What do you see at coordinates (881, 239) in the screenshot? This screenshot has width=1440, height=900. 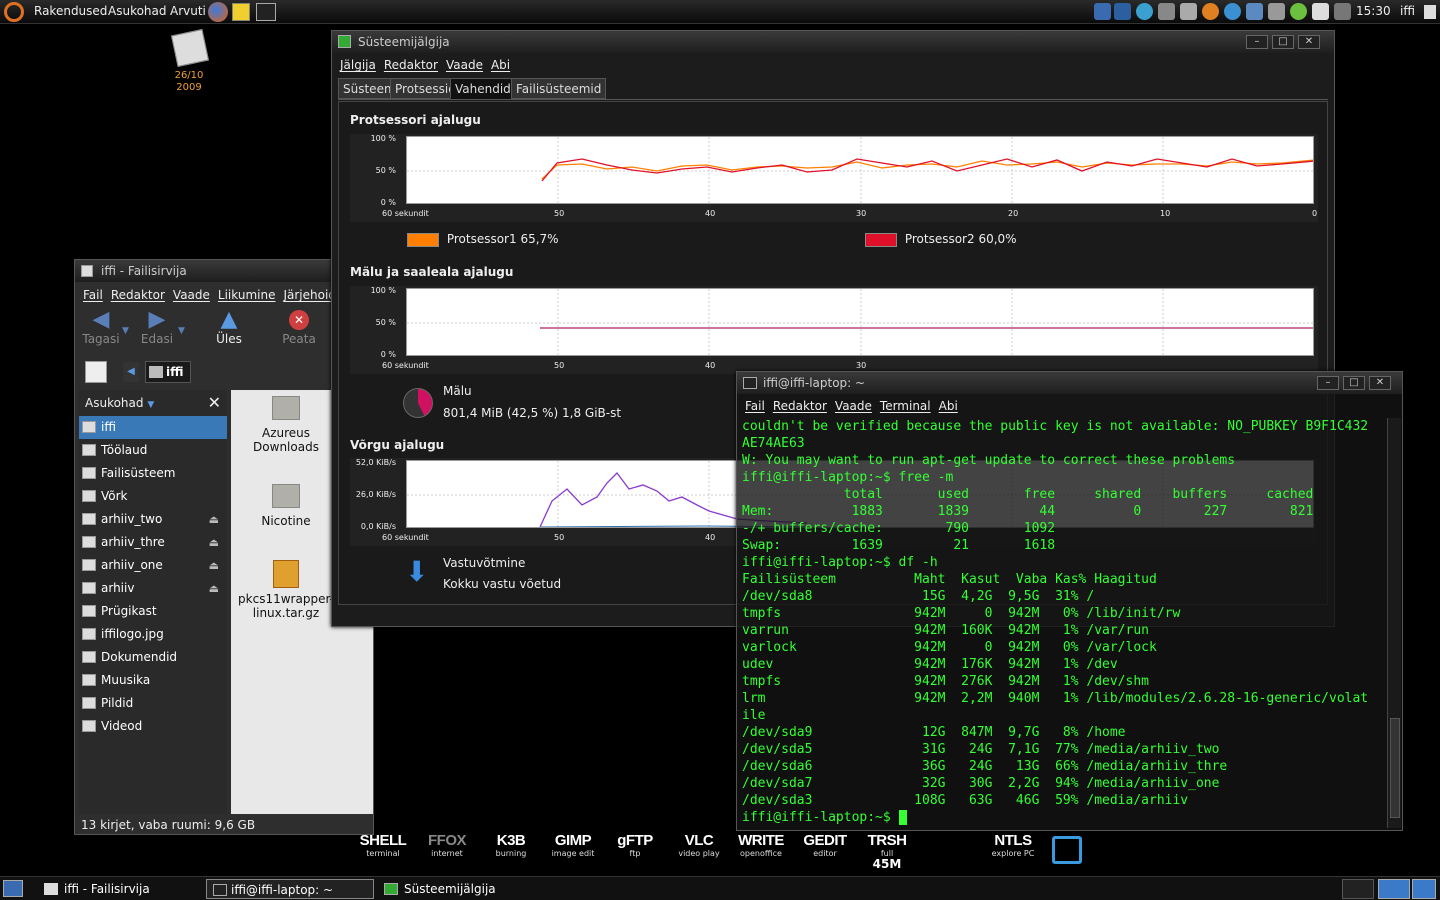 I see `cpu2-color-swatch` at bounding box center [881, 239].